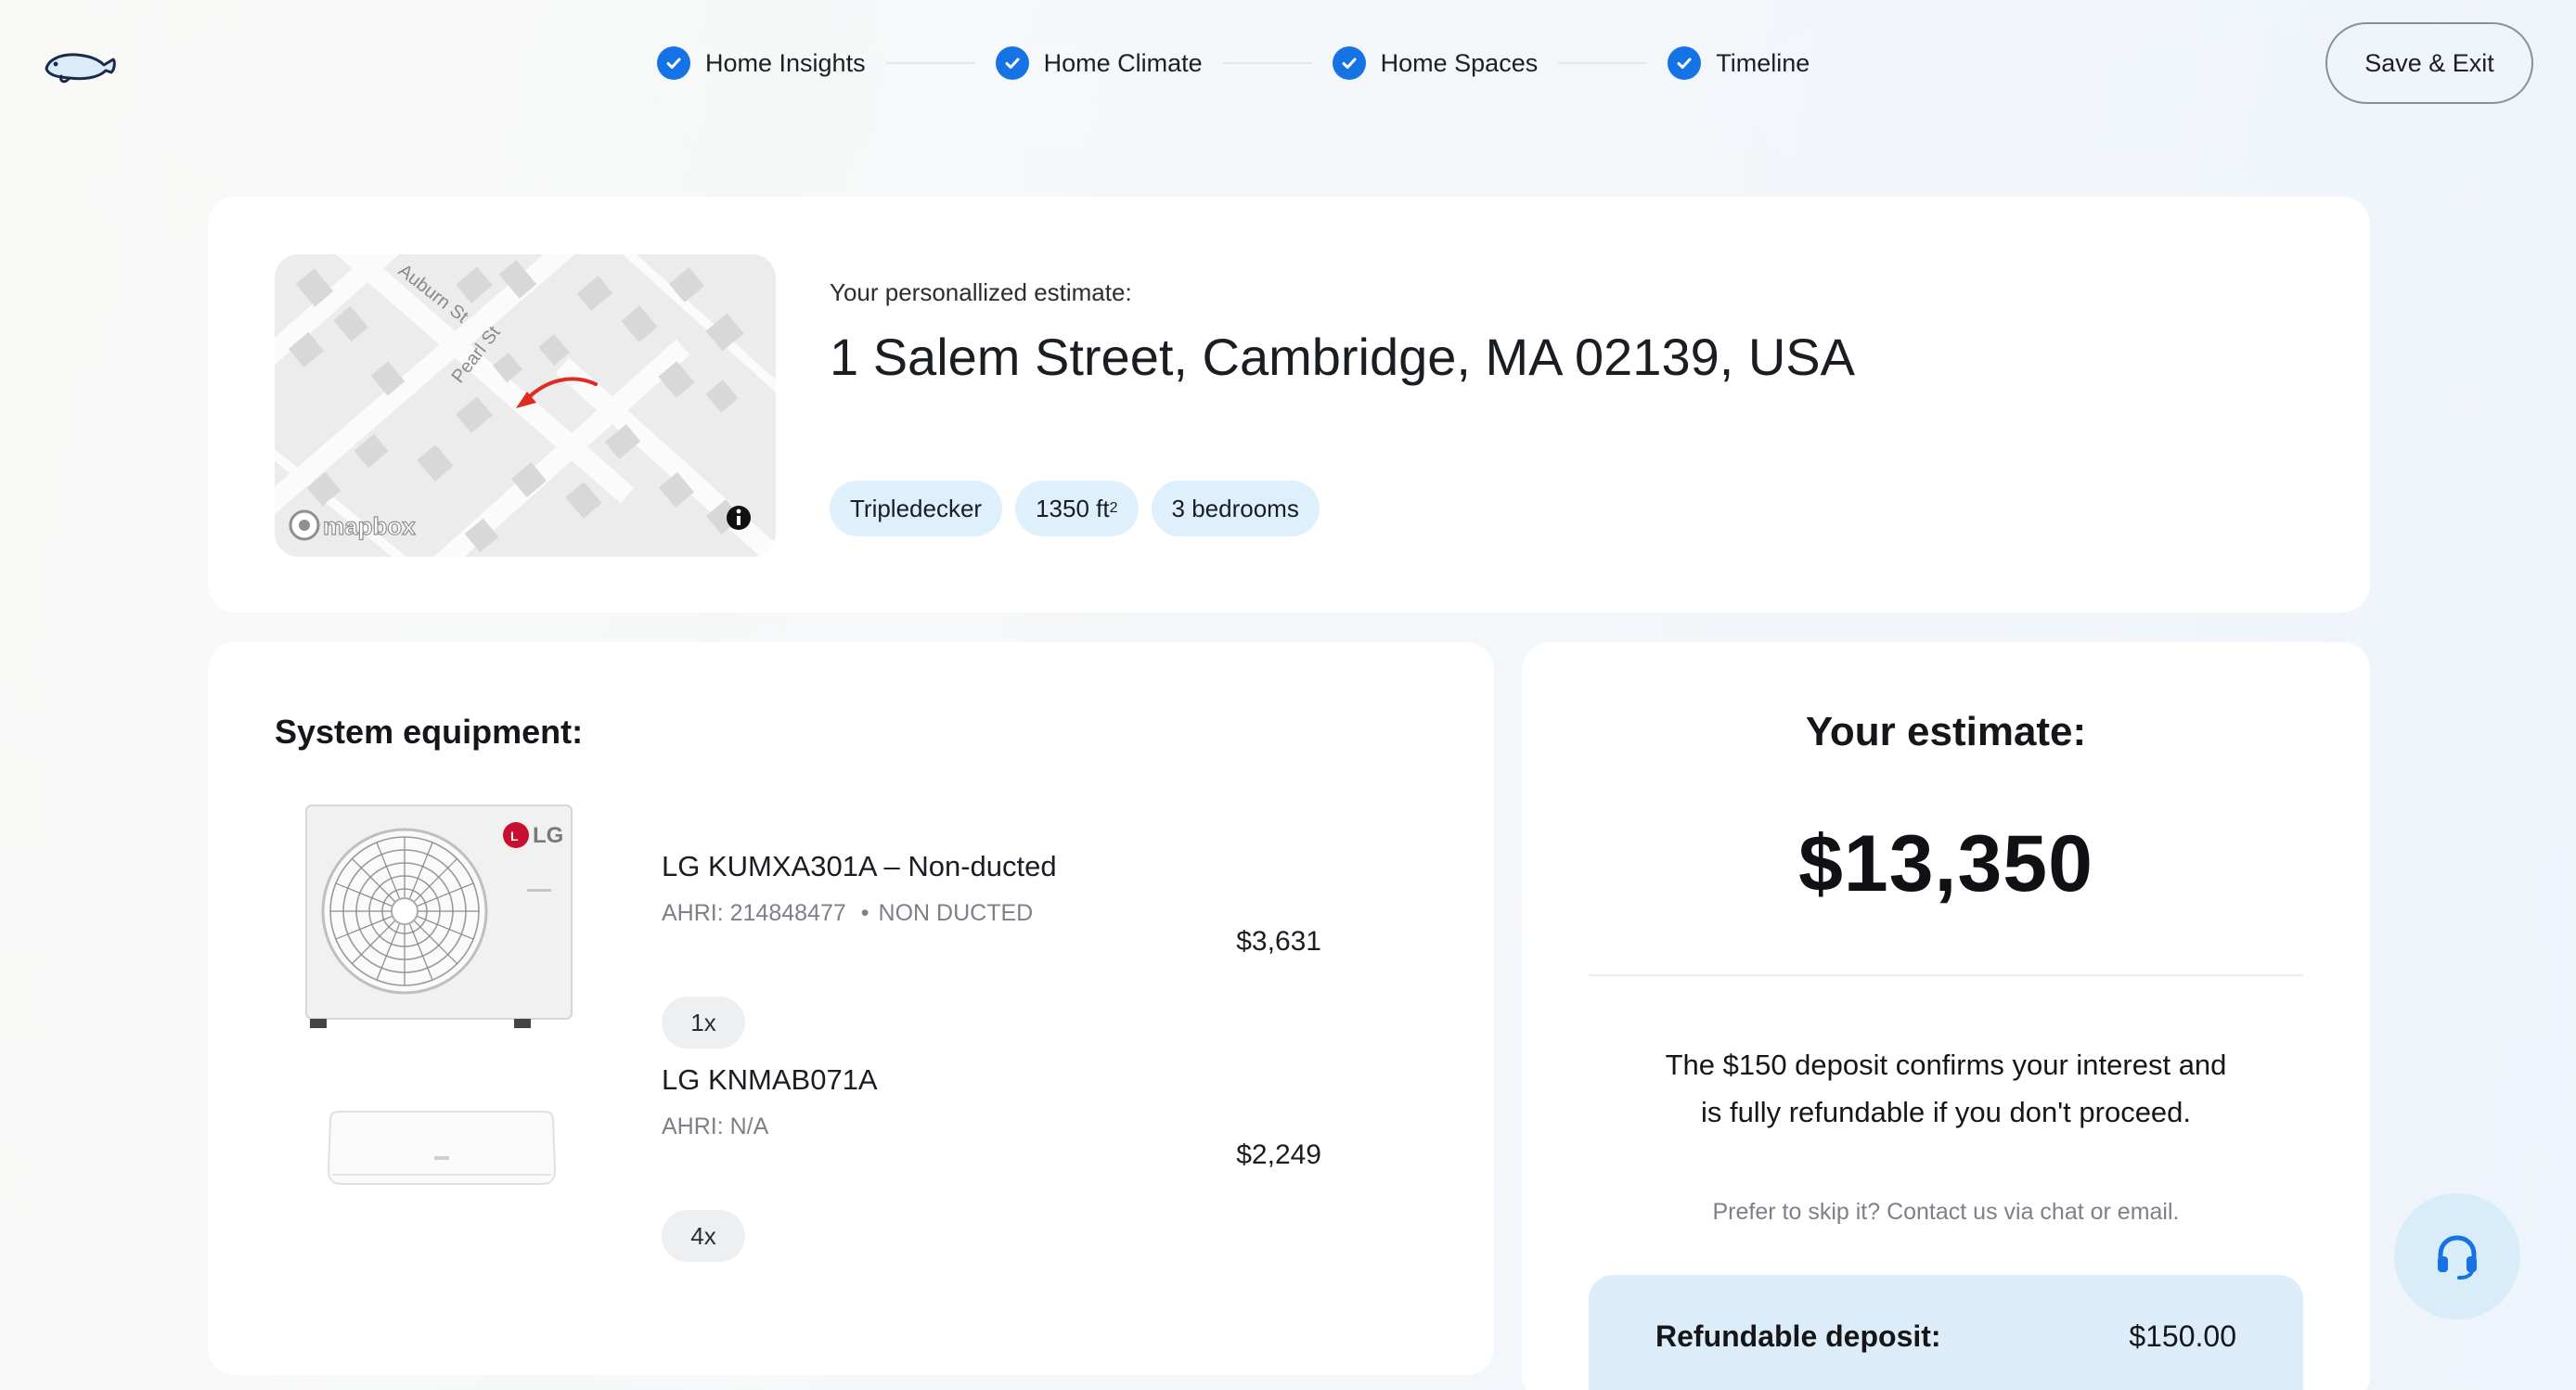  Describe the element at coordinates (429, 732) in the screenshot. I see `equipment-title: System equipment:` at that location.